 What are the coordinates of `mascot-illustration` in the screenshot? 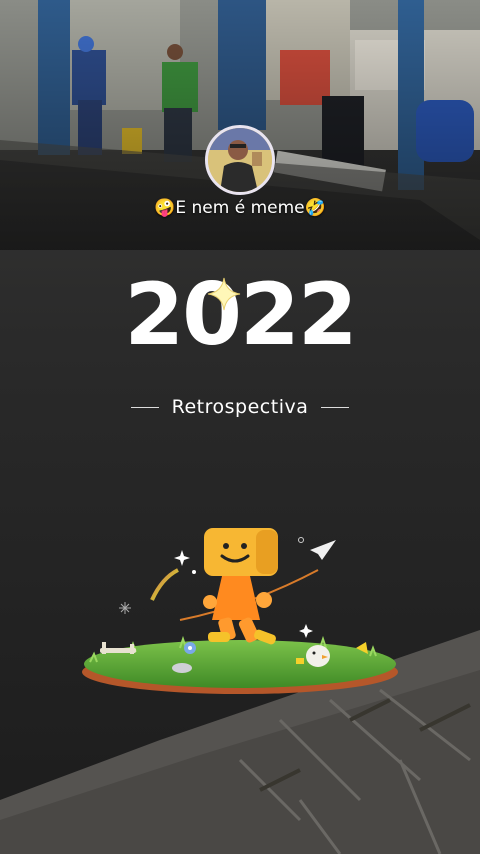 It's located at (240, 611).